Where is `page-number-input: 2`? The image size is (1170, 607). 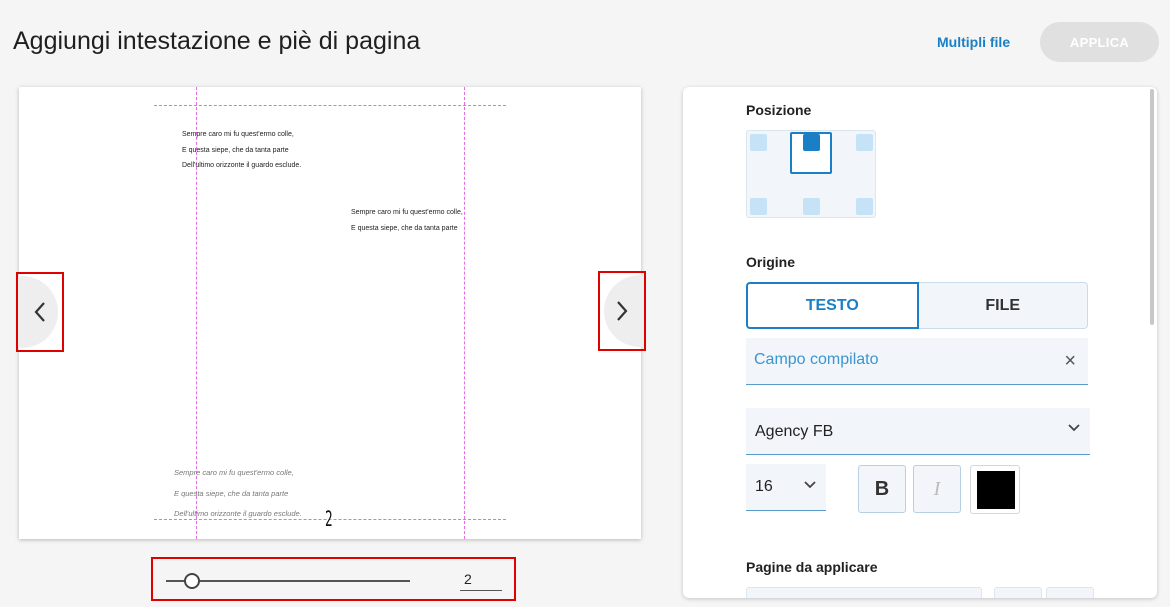
page-number-input: 2 is located at coordinates (481, 579).